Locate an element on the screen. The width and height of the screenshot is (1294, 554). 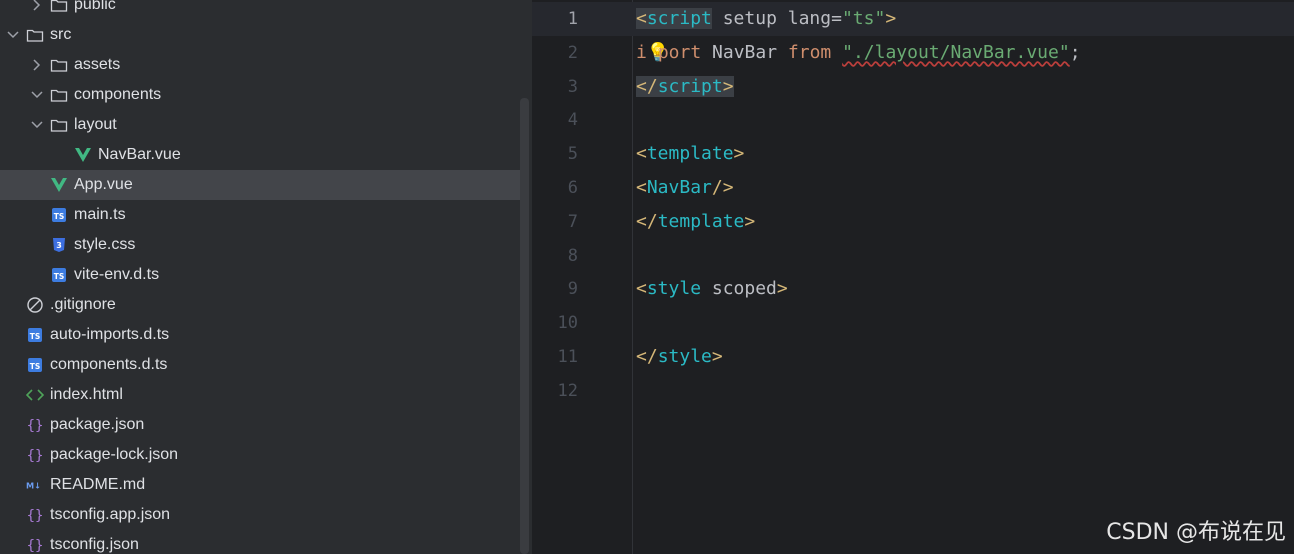
tree-item-label: assets is located at coordinates (97, 64).